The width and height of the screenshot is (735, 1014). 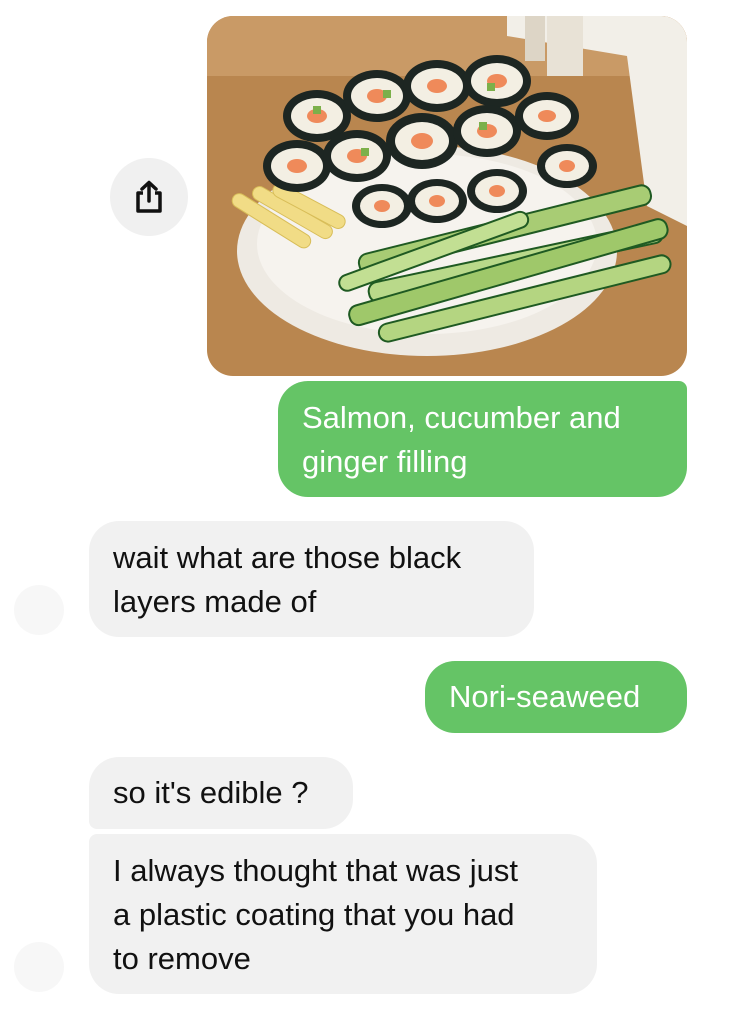 What do you see at coordinates (556, 697) in the screenshot?
I see `message-bubble-outgoing: Nori-seaweed` at bounding box center [556, 697].